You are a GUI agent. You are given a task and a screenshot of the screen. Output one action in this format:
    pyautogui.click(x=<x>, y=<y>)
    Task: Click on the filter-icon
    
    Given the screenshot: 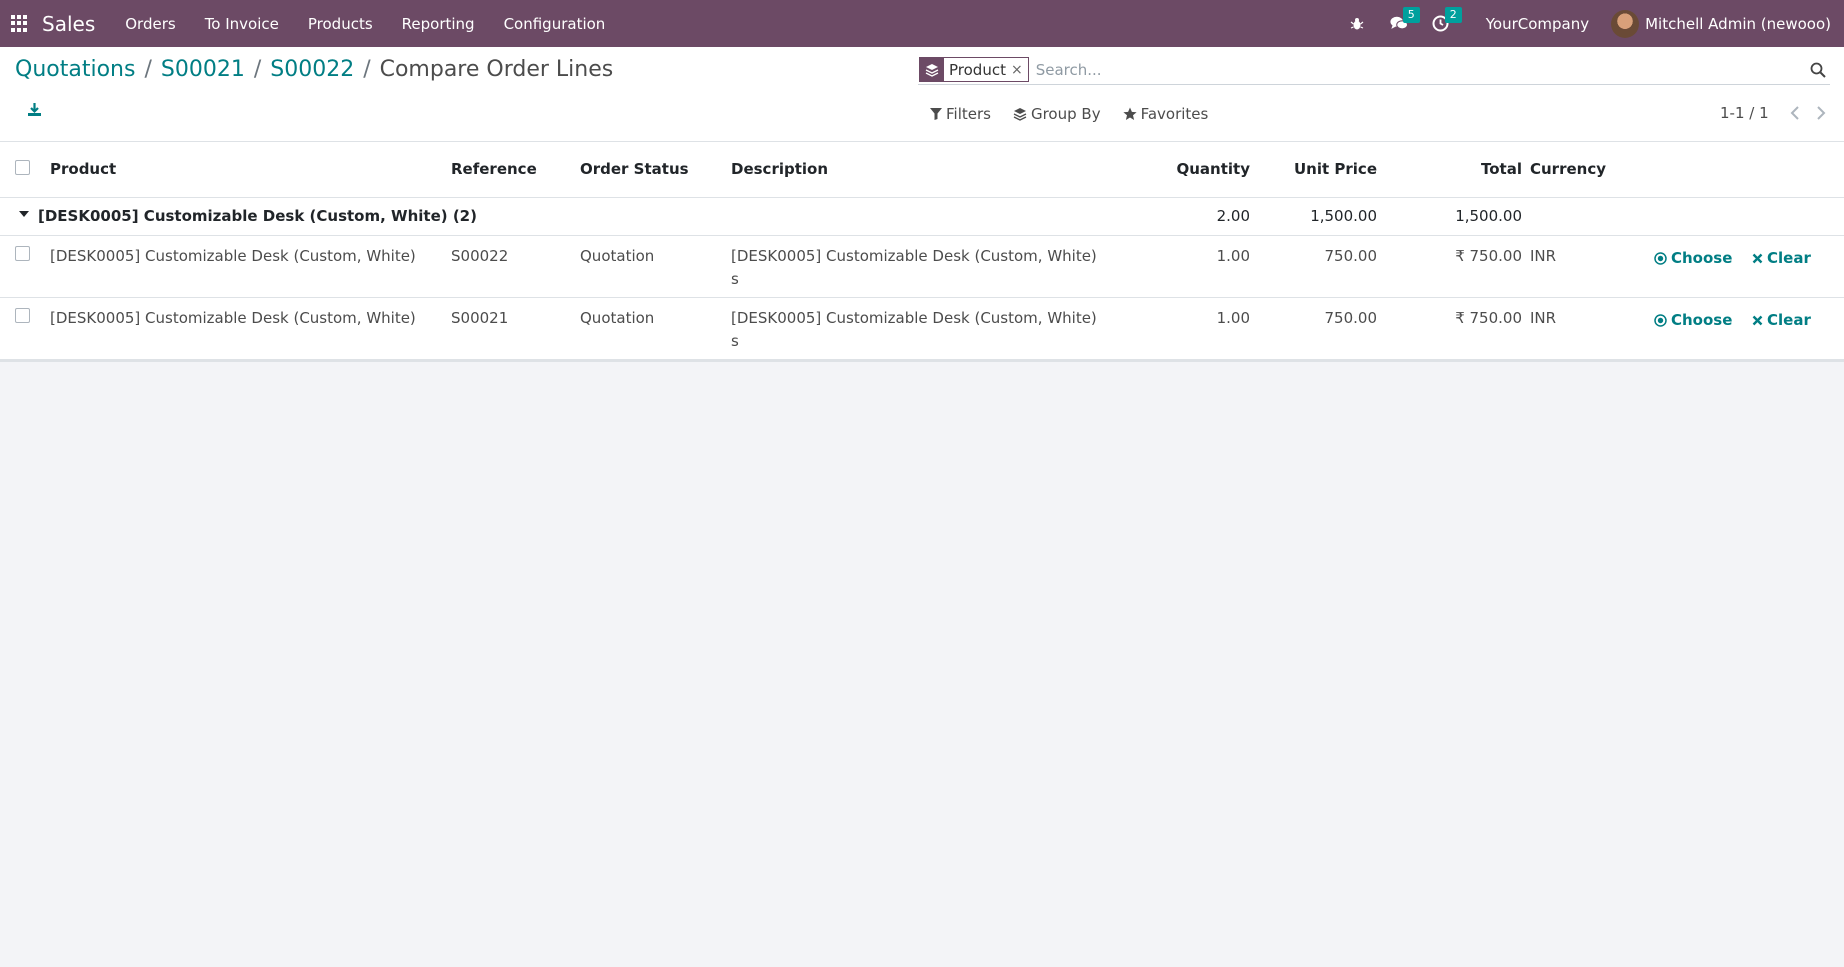 What is the action you would take?
    pyautogui.click(x=936, y=114)
    